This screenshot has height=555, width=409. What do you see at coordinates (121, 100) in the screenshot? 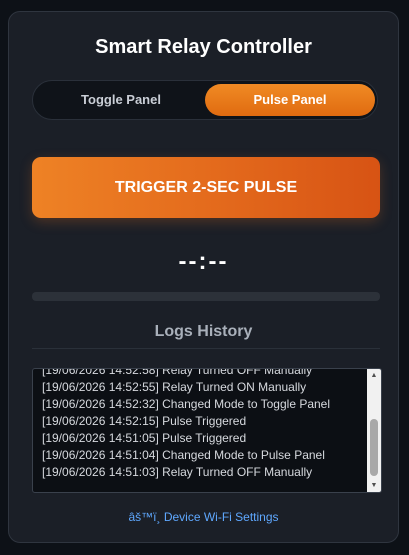
I see `tab-toggle-panel: Toggle Panel` at bounding box center [121, 100].